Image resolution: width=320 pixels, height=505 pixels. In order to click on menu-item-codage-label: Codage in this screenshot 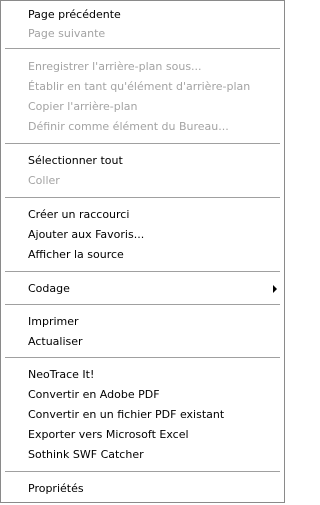, I will do `click(49, 288)`.